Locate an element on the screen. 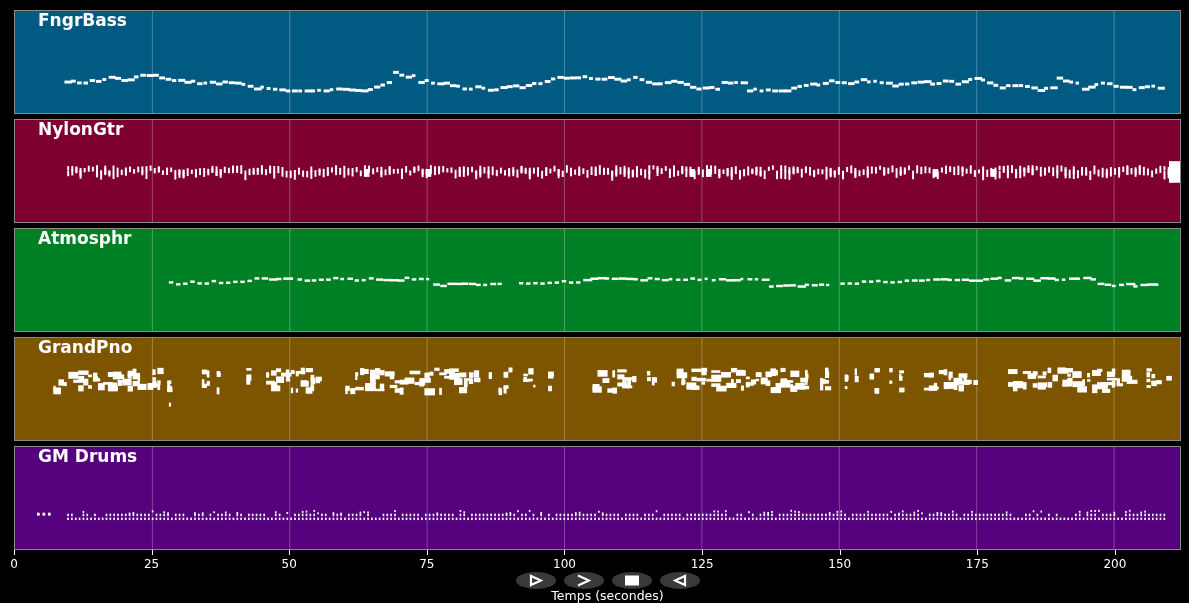 This screenshot has height=603, width=1189. tick-label: 200 is located at coordinates (1115, 564).